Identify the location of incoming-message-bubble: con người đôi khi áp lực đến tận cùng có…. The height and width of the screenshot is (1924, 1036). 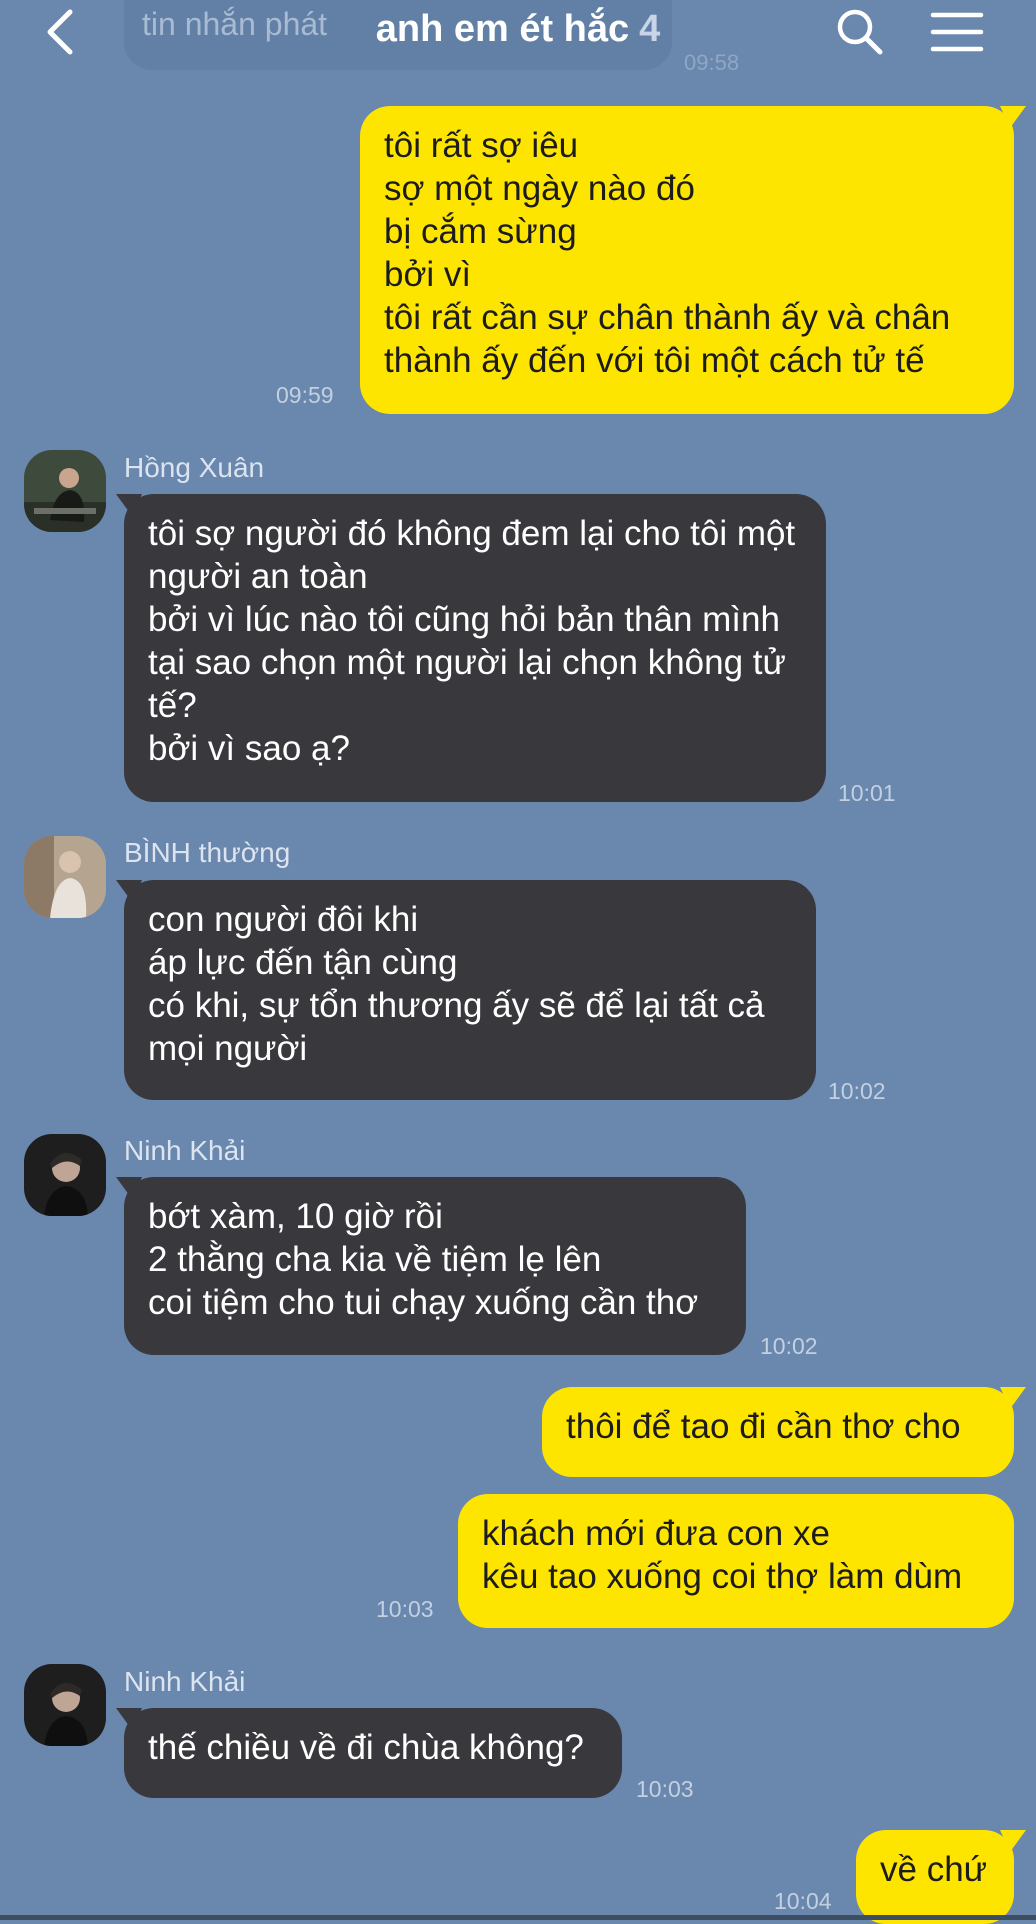
(470, 990).